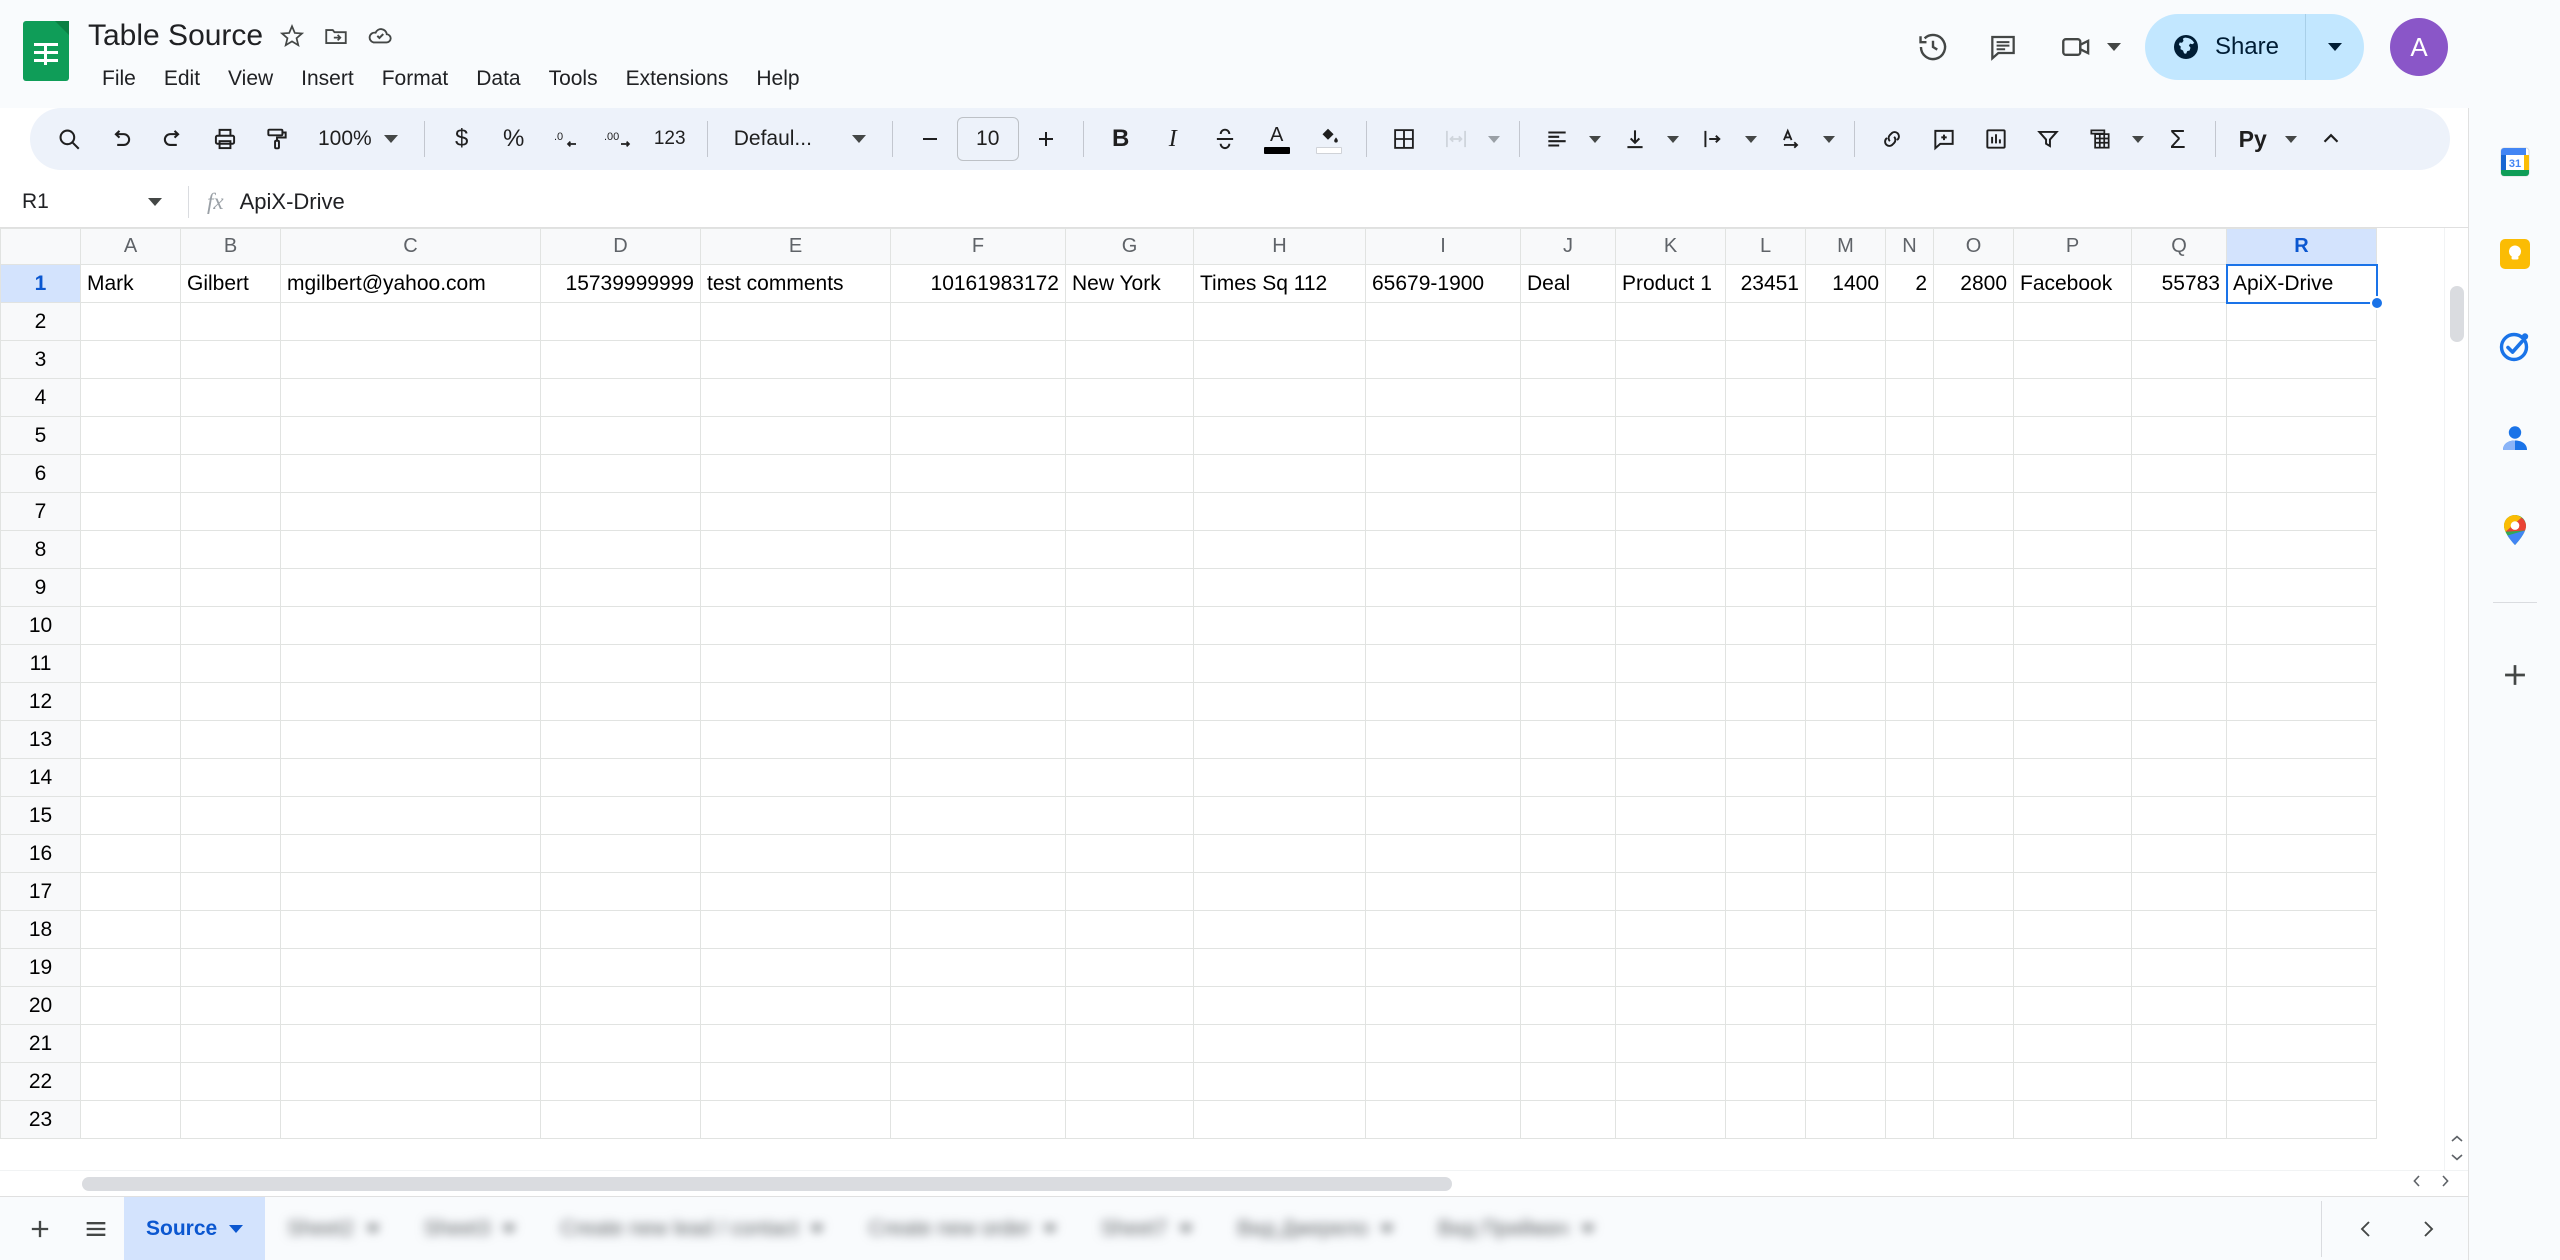 The image size is (2560, 1260). Describe the element at coordinates (130, 777) in the screenshot. I see `cell-a14` at that location.